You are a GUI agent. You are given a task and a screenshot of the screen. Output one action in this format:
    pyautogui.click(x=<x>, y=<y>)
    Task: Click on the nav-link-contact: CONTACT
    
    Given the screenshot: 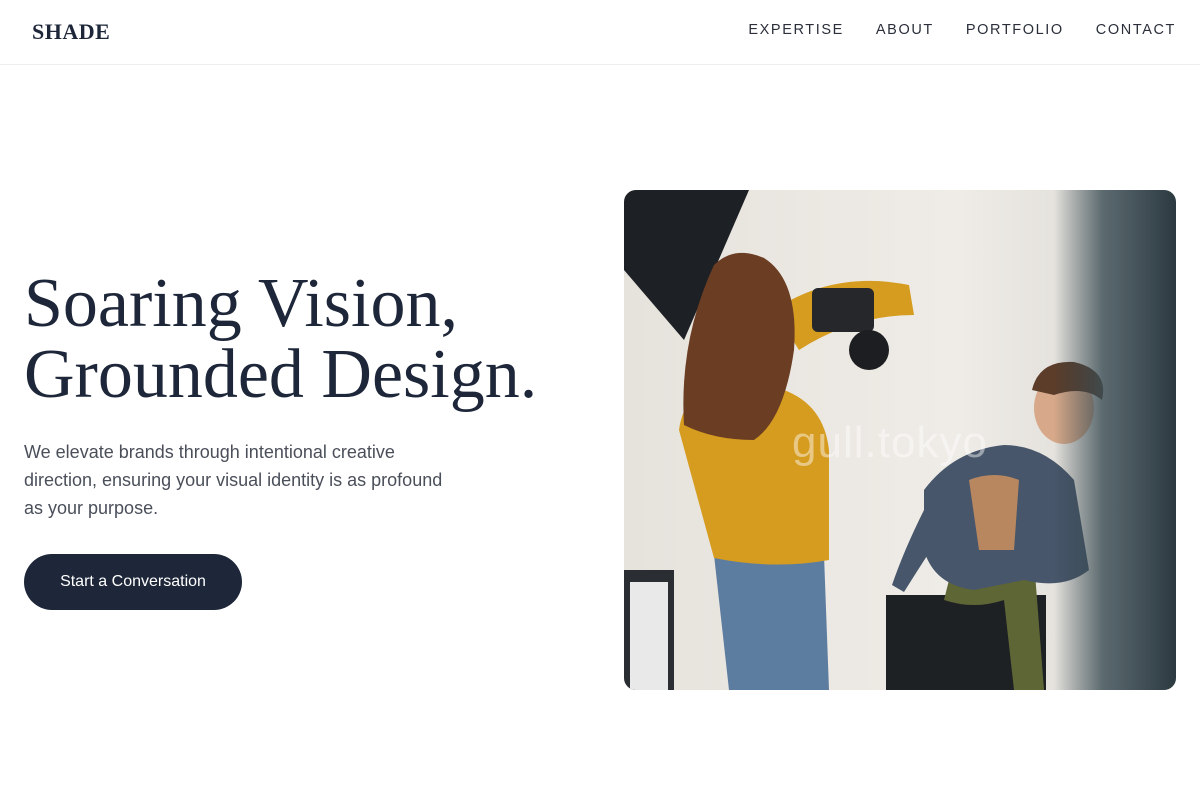 What is the action you would take?
    pyautogui.click(x=1136, y=30)
    